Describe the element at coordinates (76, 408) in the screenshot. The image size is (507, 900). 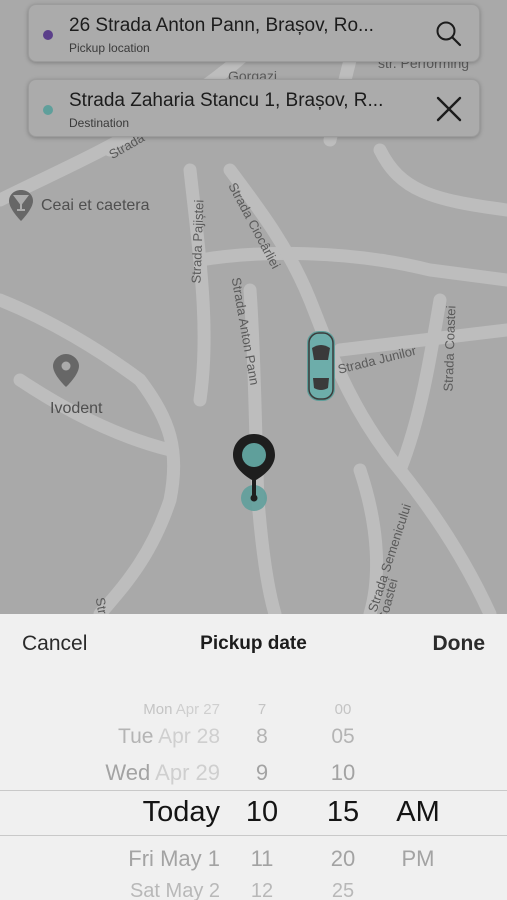
I see `poi-label: Ivodent` at that location.